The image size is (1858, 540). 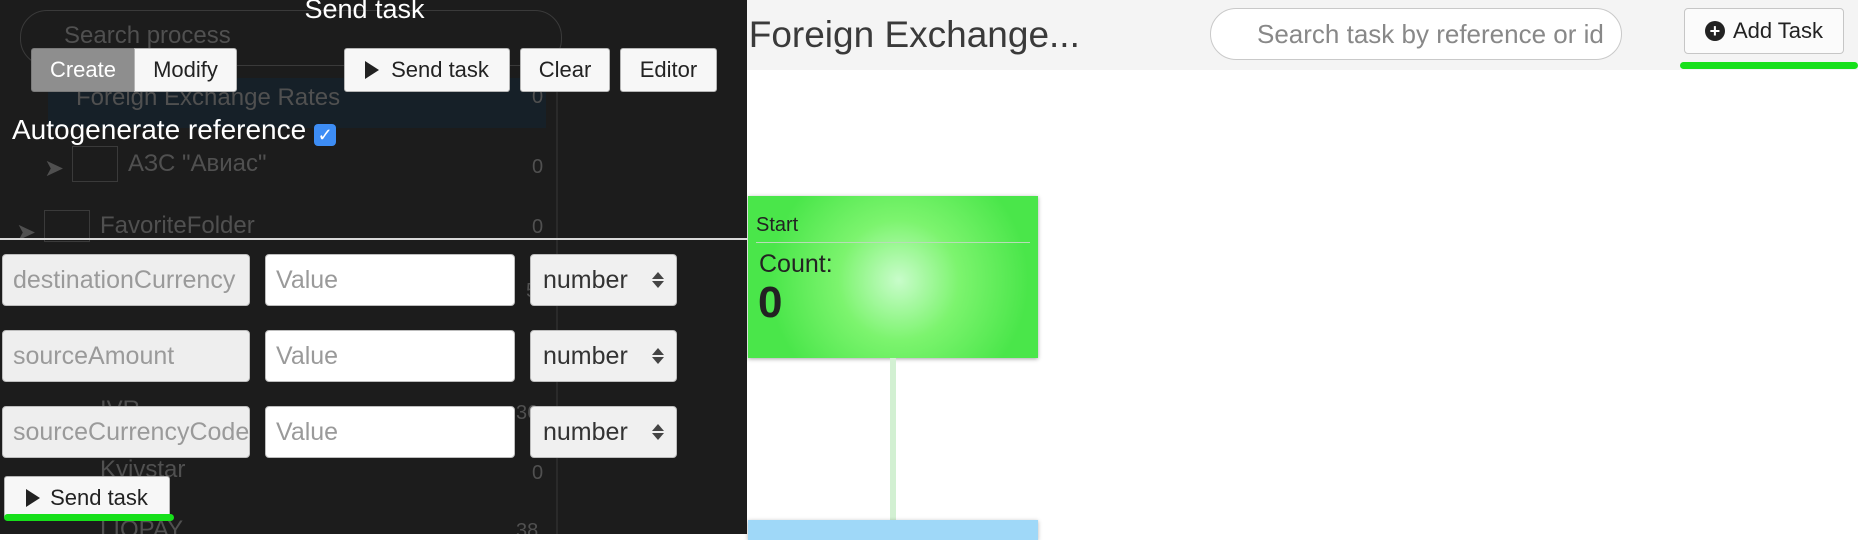 What do you see at coordinates (99, 497) in the screenshot?
I see `bottom-send-task-label: Send task` at bounding box center [99, 497].